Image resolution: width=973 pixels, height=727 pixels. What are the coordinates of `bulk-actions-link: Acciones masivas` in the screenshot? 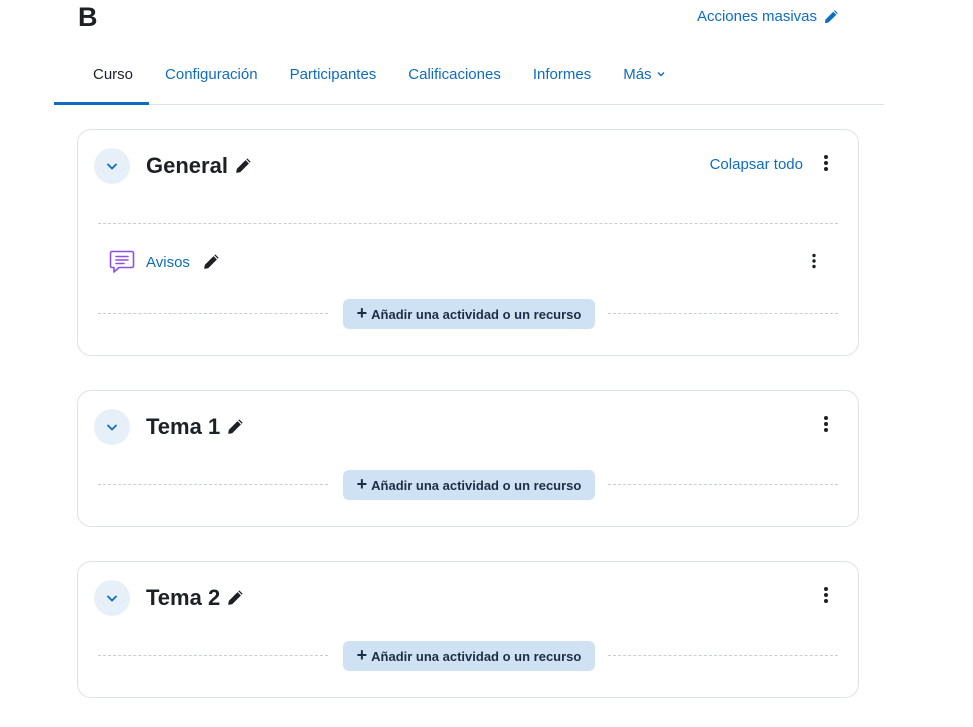 It's located at (768, 16).